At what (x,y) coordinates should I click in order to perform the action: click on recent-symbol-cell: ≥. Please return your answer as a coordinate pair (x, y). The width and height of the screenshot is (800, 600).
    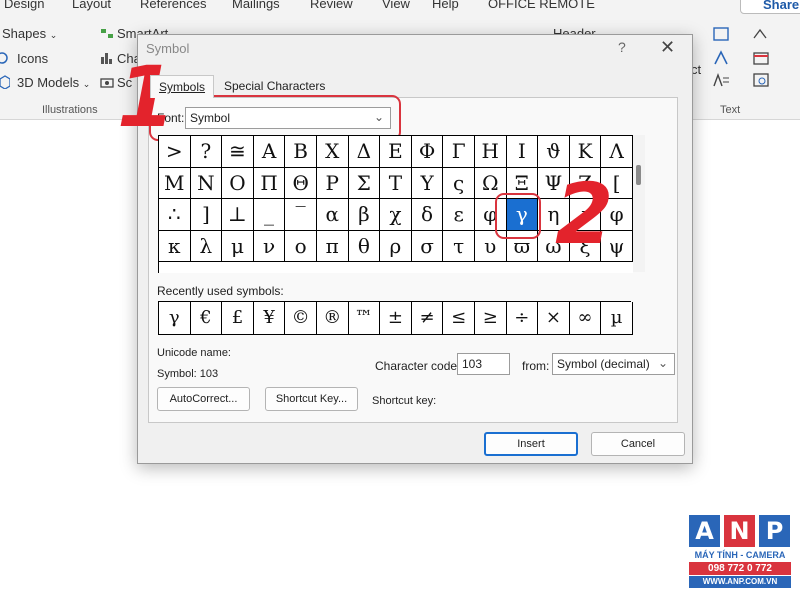
    Looking at the image, I should click on (491, 318).